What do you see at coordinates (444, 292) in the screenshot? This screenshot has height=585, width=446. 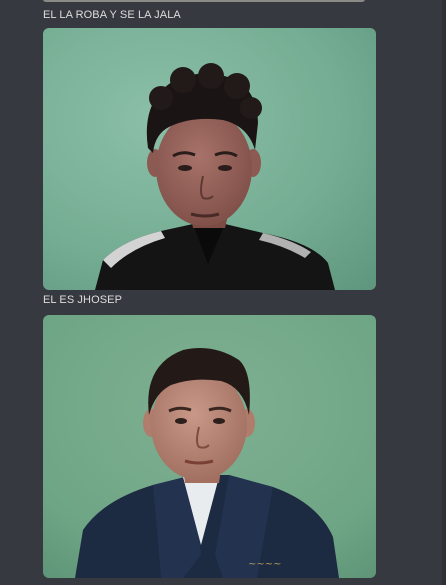 I see `scrollbar` at bounding box center [444, 292].